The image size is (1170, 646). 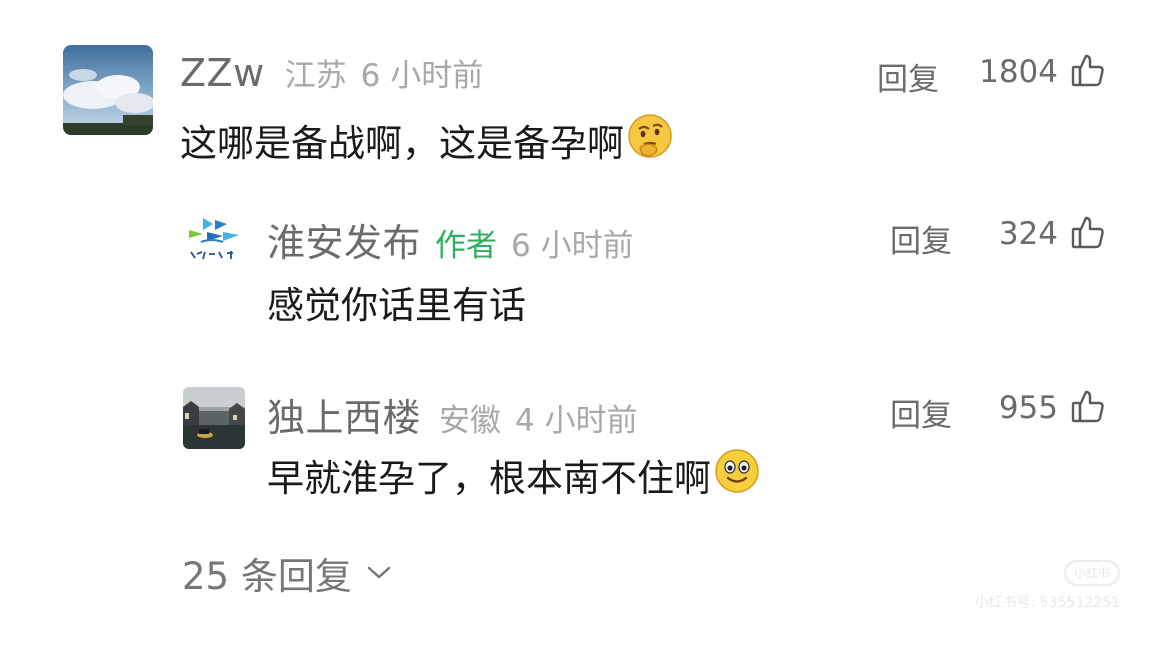 I want to click on reply-text: 感觉你话里有话, so click(x=396, y=305).